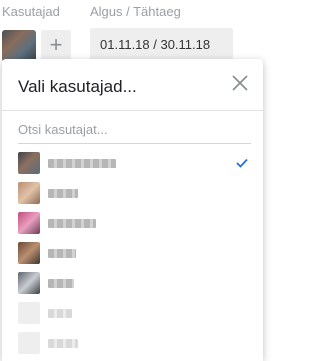  Describe the element at coordinates (132, 110) in the screenshot. I see `popup-divider` at that location.